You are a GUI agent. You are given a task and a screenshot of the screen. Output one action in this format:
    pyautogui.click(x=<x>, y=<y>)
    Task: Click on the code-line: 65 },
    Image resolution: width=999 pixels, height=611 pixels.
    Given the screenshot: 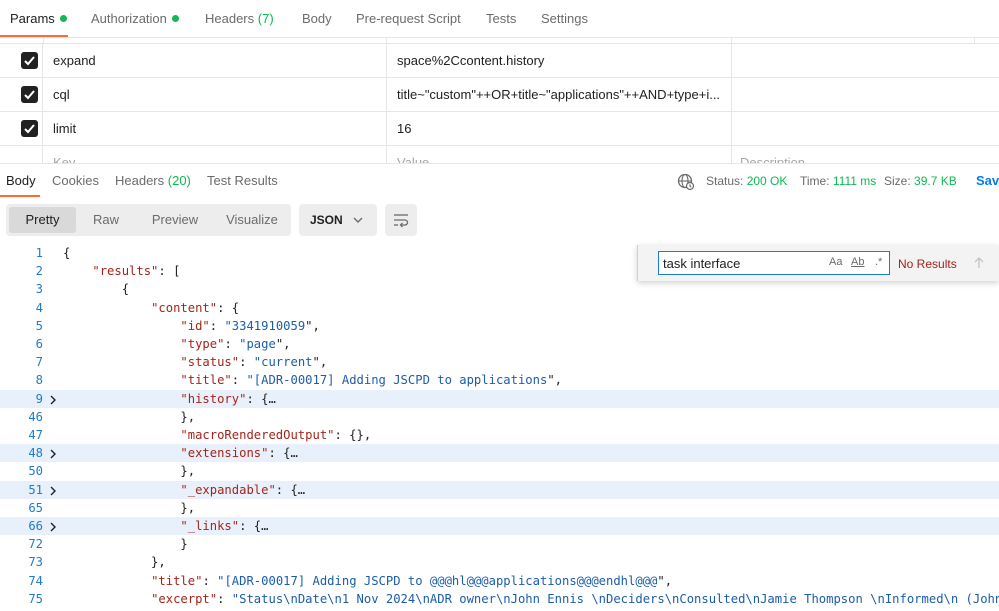 What is the action you would take?
    pyautogui.click(x=499, y=508)
    